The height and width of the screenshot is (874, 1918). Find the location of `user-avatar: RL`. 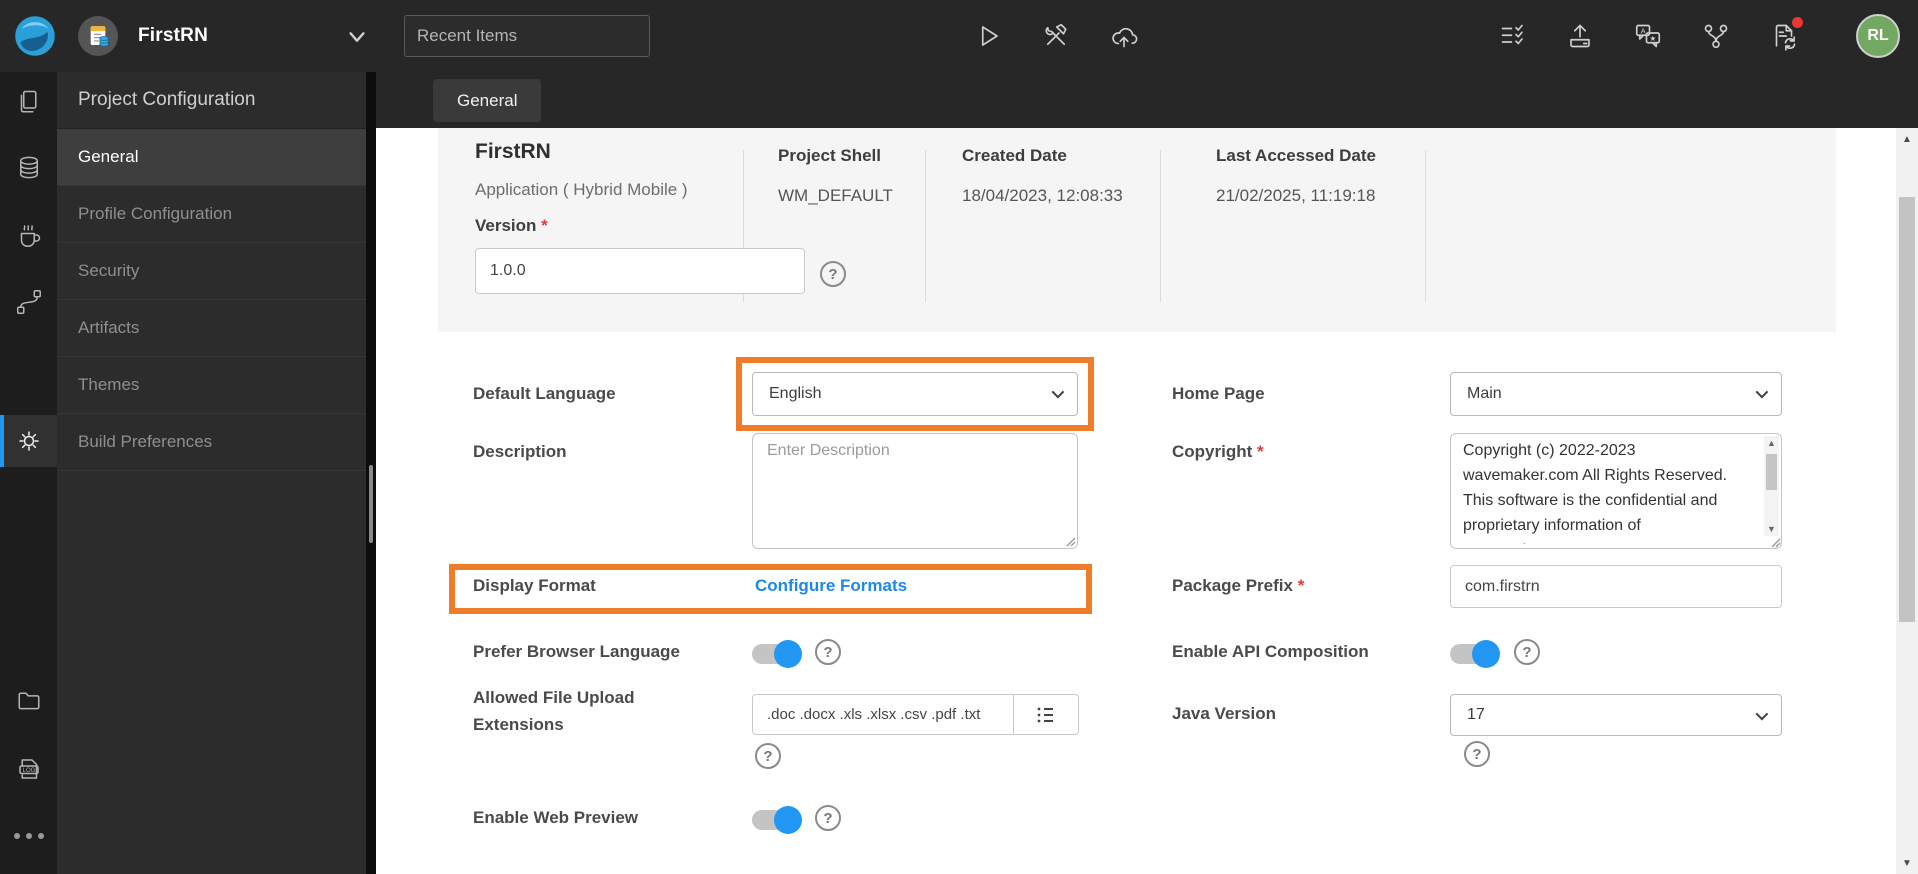

user-avatar: RL is located at coordinates (1878, 36).